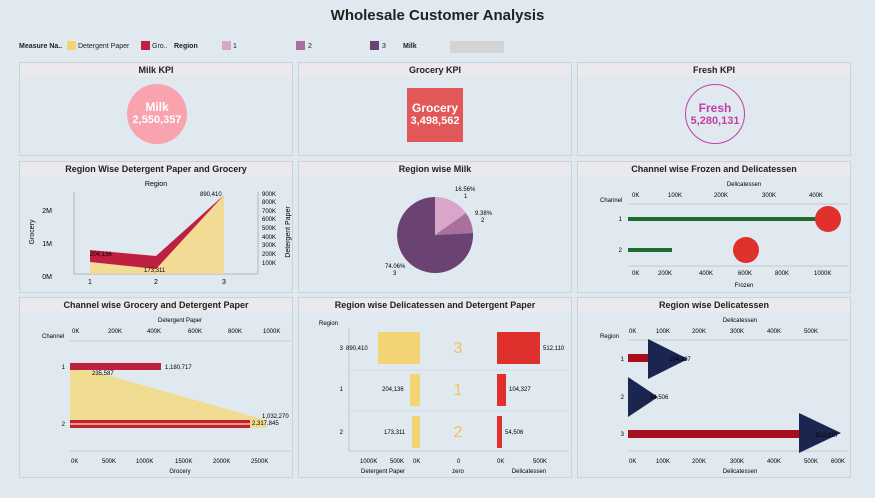 This screenshot has width=875, height=498. What do you see at coordinates (745, 274) in the screenshot?
I see `p6-tick-bot: 600K` at bounding box center [745, 274].